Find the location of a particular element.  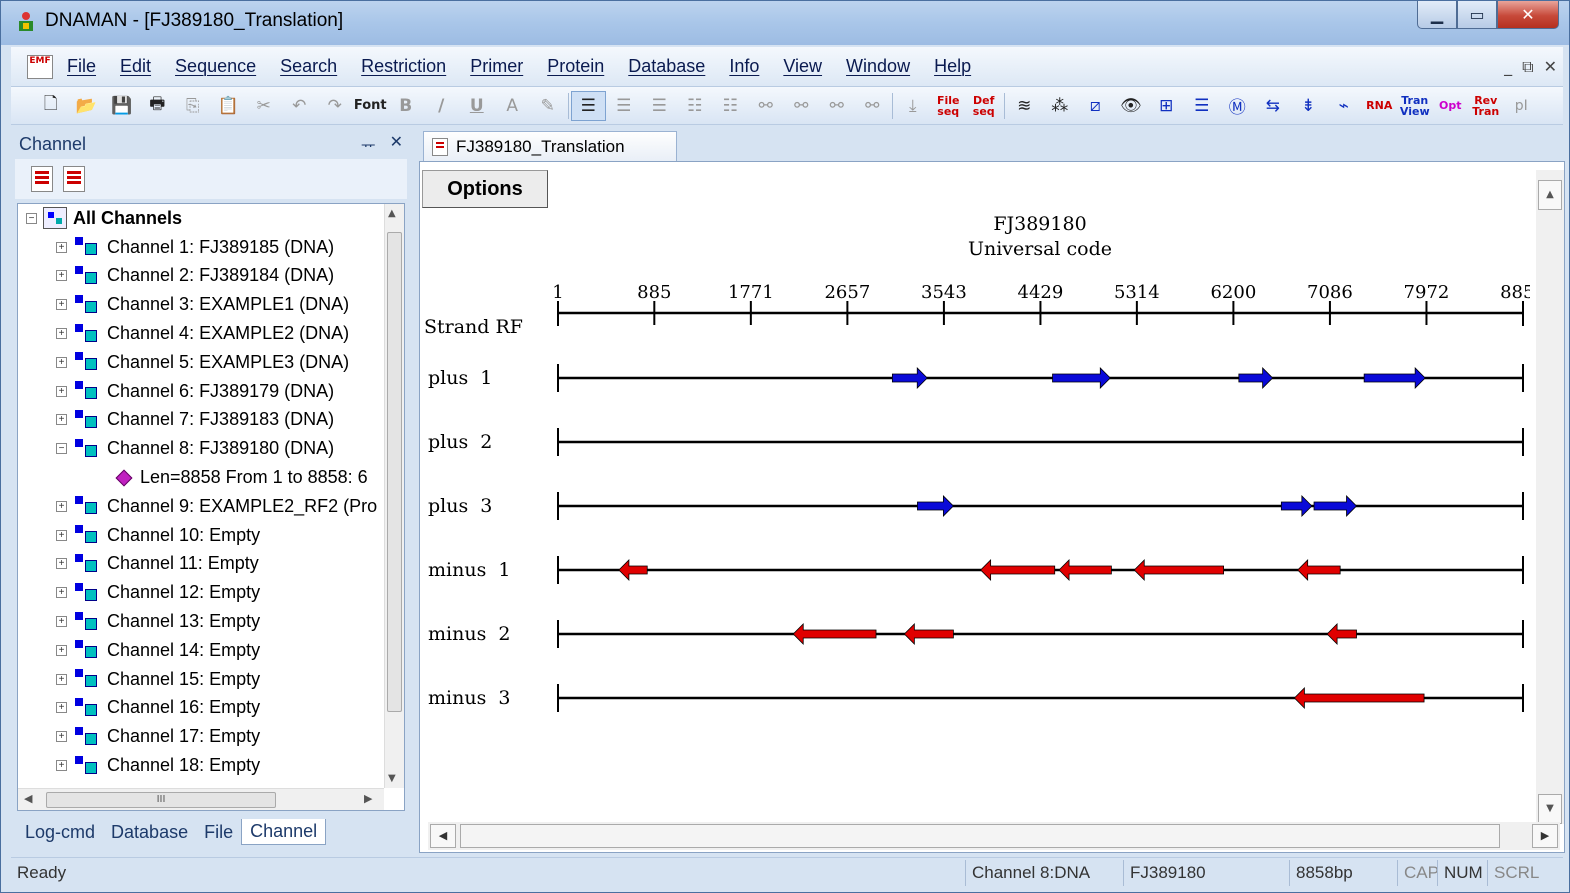

close-button: ✕ is located at coordinates (1528, 15).